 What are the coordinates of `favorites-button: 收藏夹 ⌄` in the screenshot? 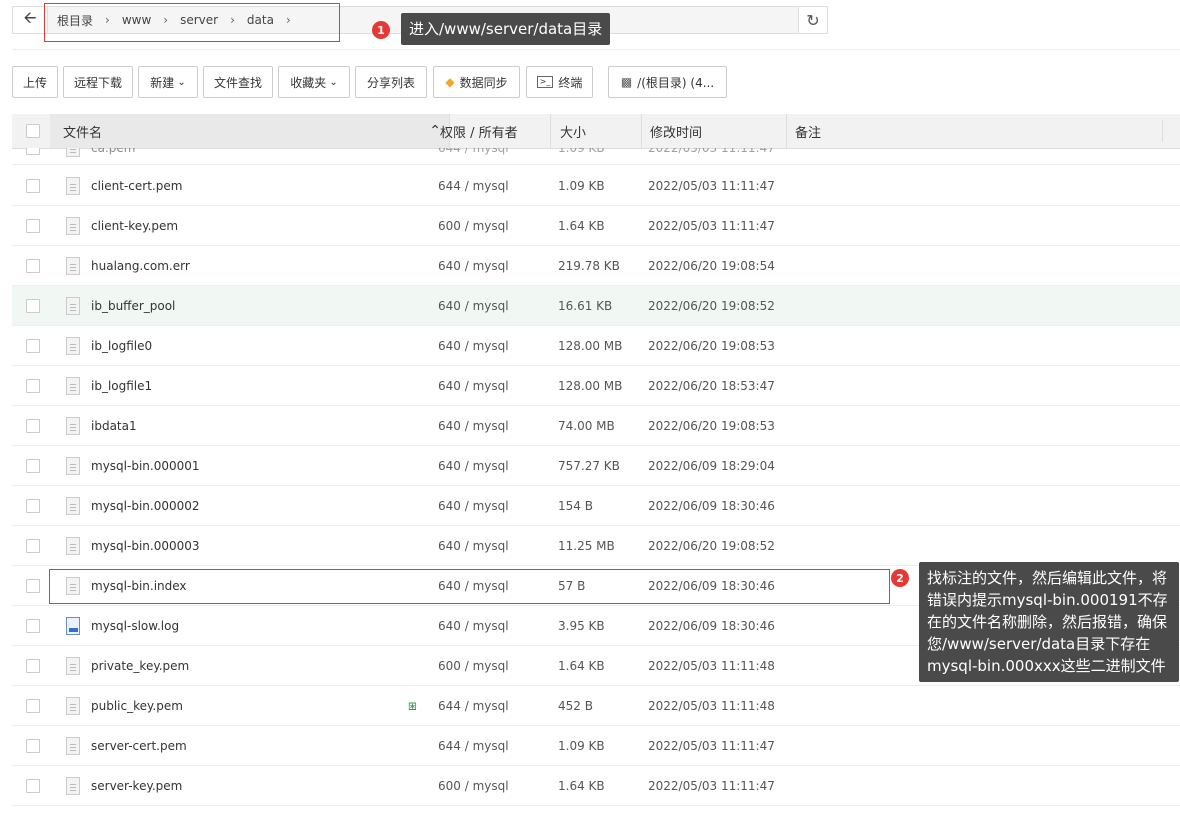 It's located at (314, 82).